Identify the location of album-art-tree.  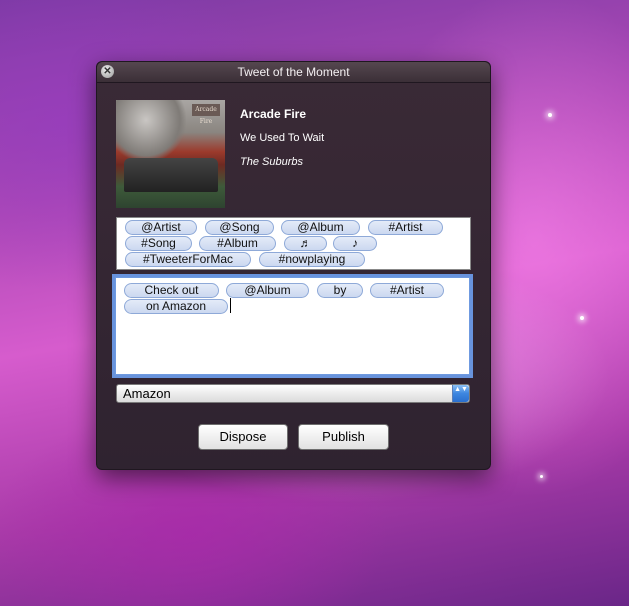
(151, 131).